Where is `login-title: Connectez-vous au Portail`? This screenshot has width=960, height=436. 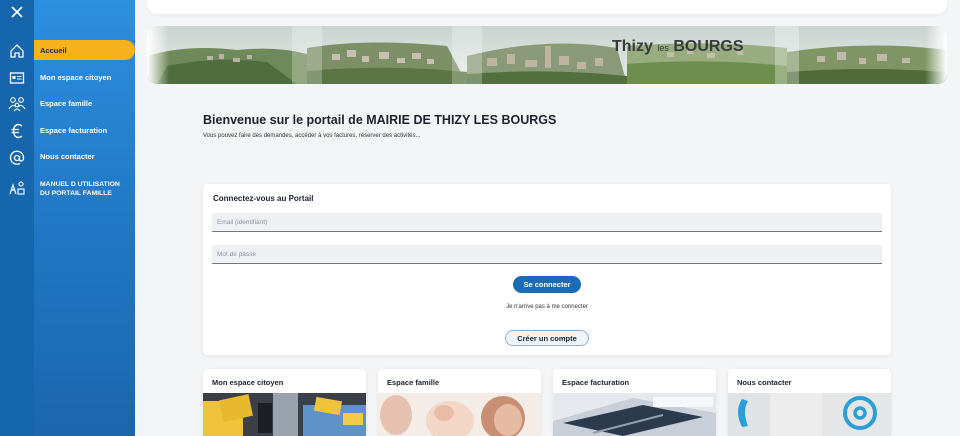 login-title: Connectez-vous au Portail is located at coordinates (263, 198).